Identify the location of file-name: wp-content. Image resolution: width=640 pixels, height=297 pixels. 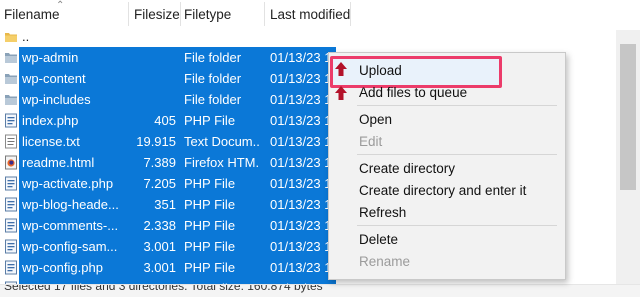
(54, 78).